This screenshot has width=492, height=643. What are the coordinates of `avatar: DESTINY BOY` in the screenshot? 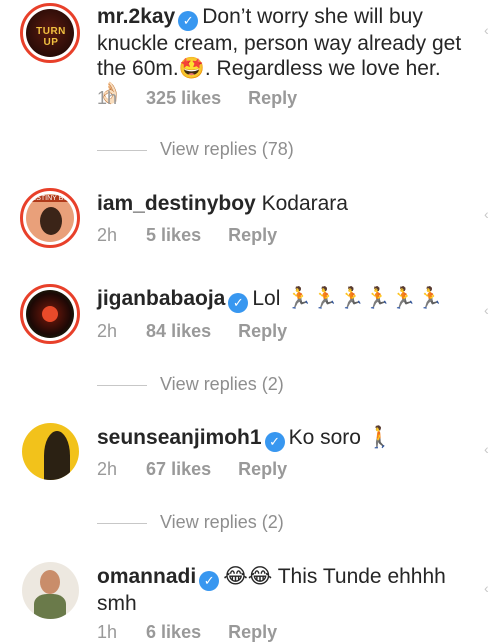 It's located at (50, 218).